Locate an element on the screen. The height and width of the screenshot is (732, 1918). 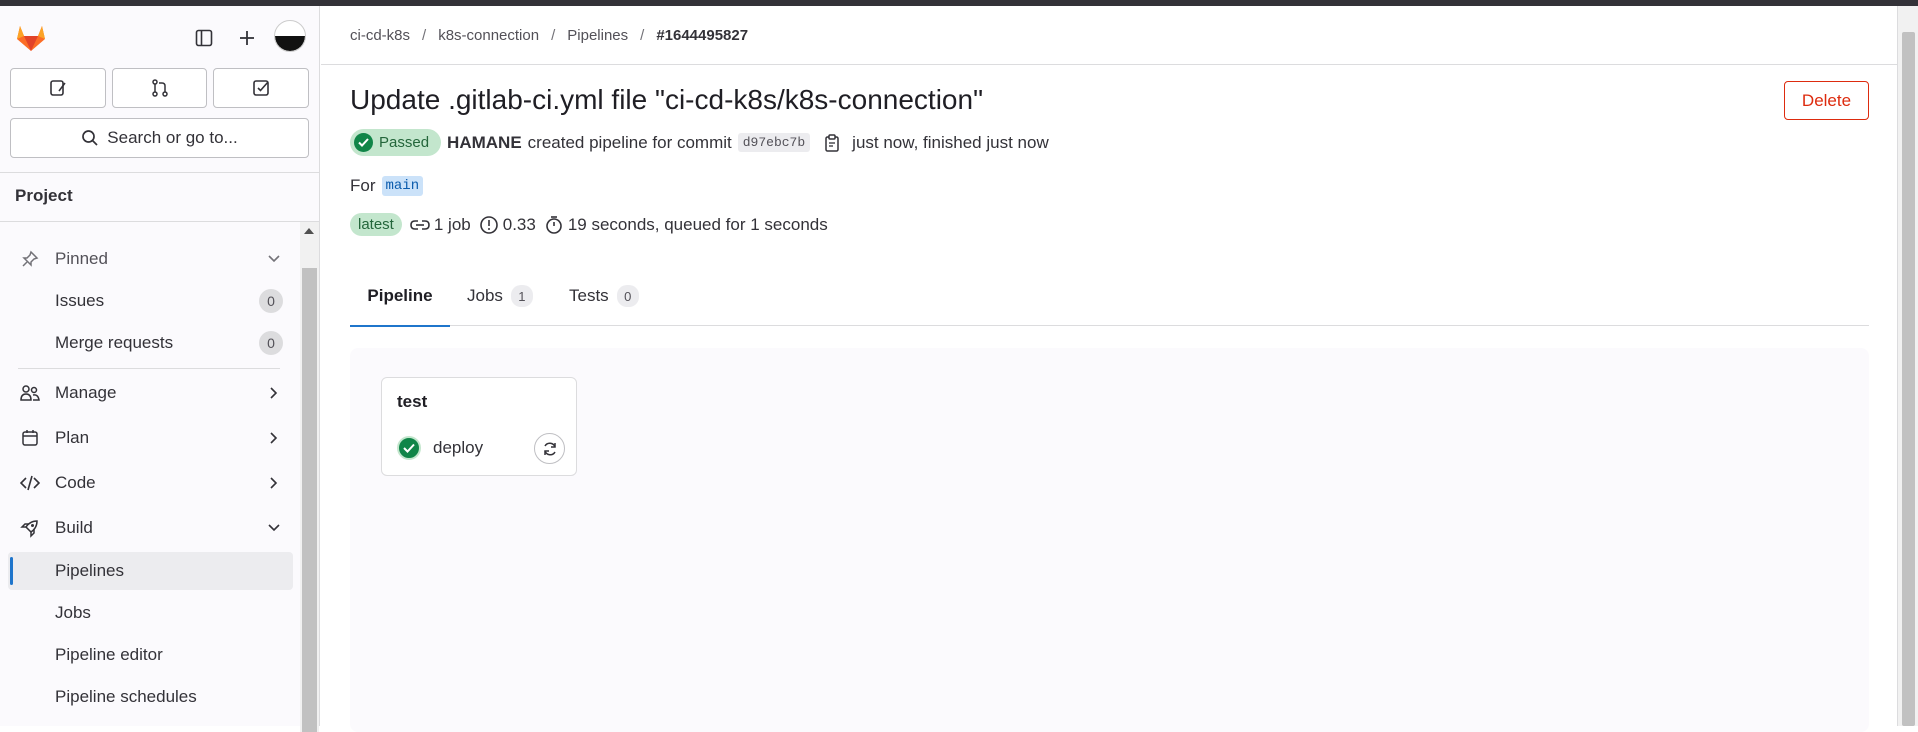
job-name: deploy is located at coordinates (458, 447).